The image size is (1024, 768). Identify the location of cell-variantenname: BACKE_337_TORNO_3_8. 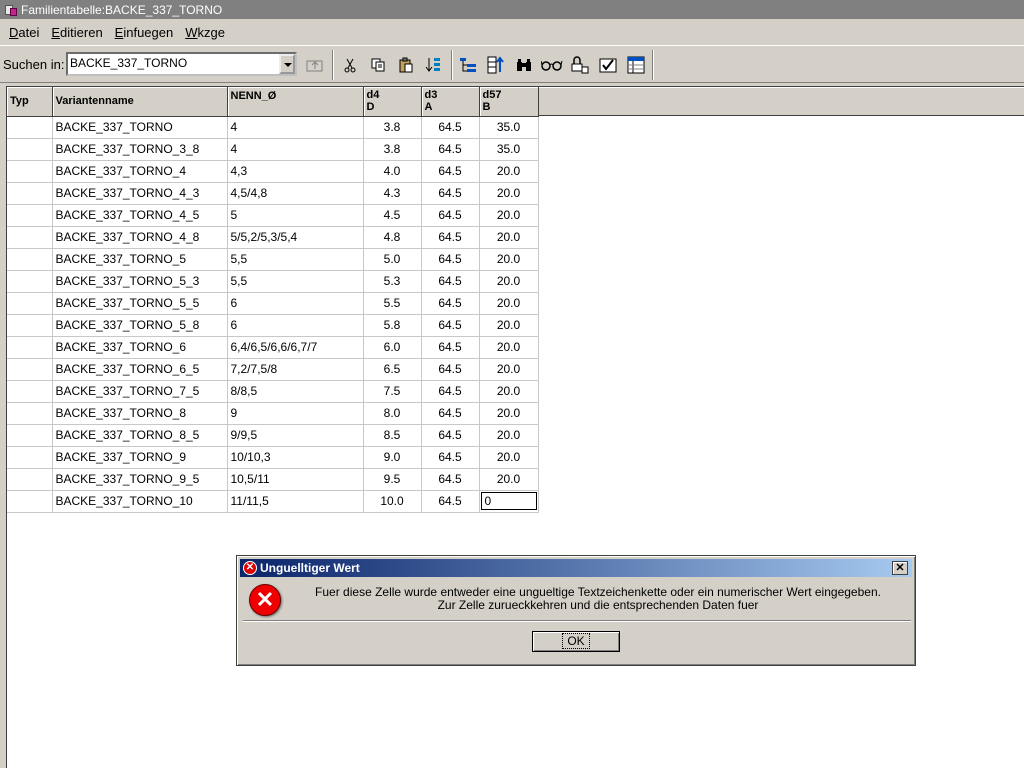
(140, 149).